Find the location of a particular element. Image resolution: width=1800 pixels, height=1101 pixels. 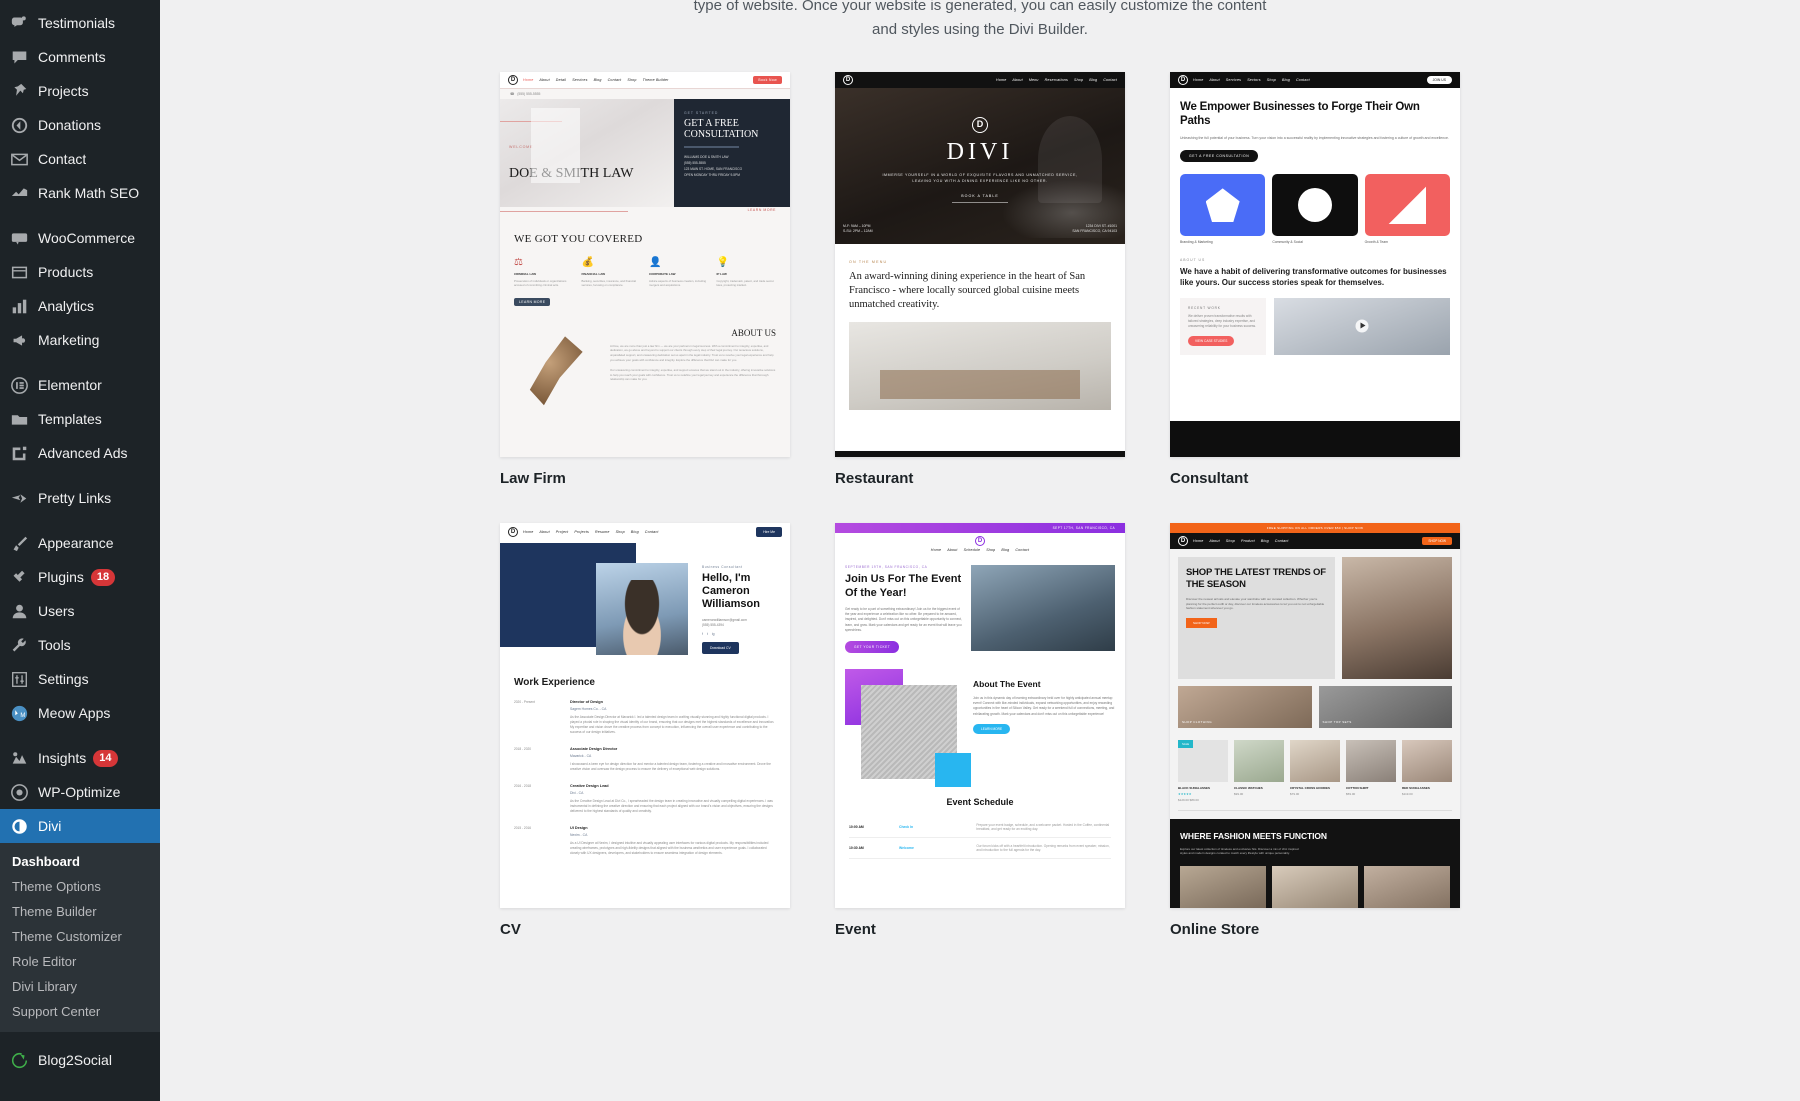

mini-section-title: WE GOT YOU COVERED is located at coordinates (578, 239).